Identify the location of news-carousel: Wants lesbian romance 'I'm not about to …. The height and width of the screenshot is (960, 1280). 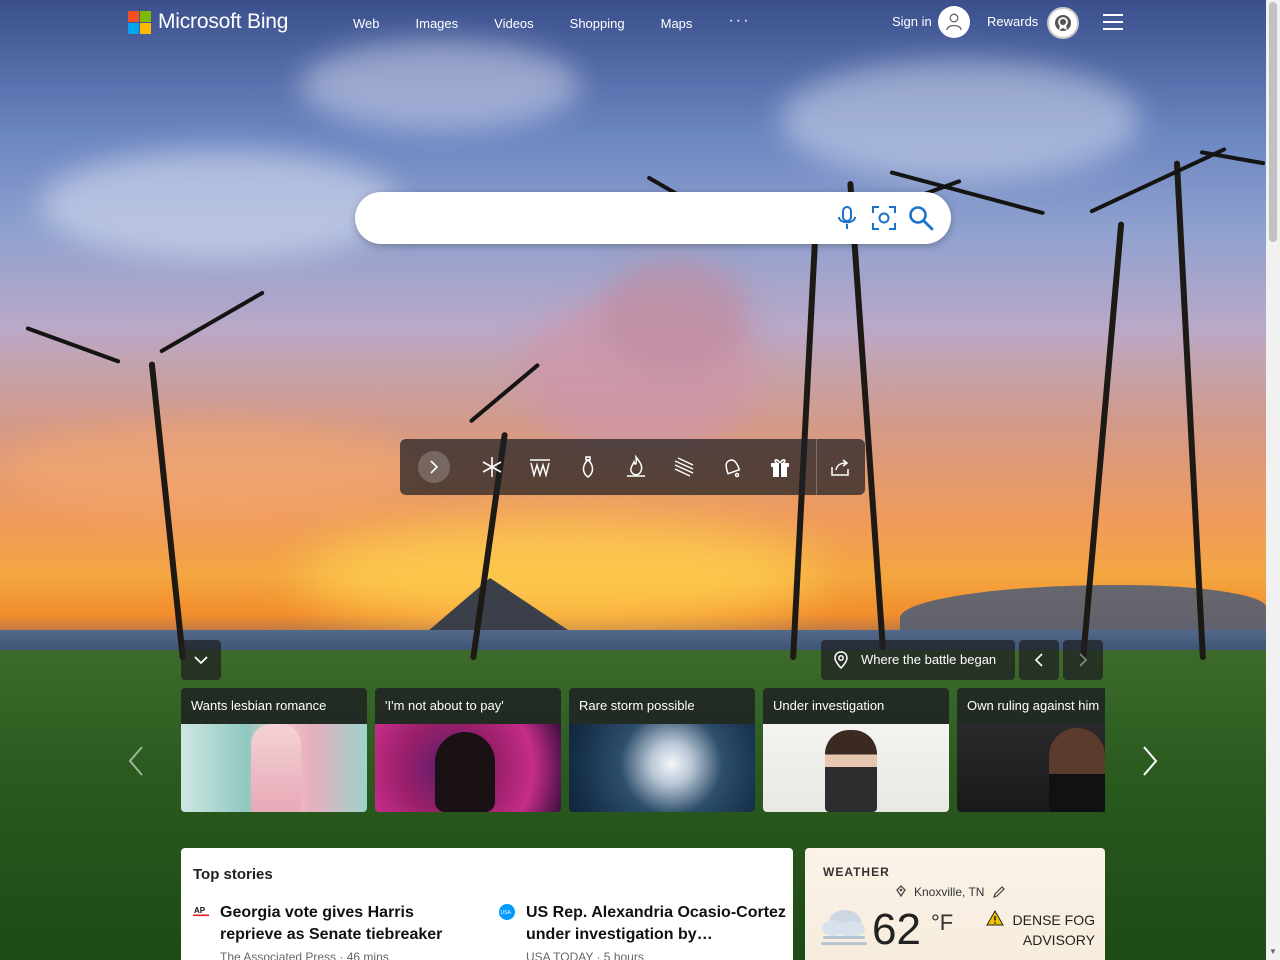
(643, 750).